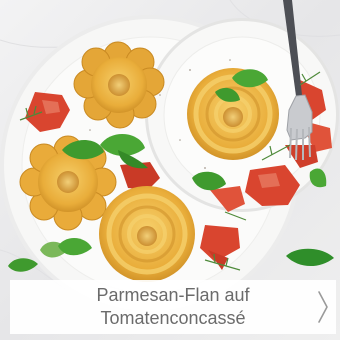  Describe the element at coordinates (323, 307) in the screenshot. I see `chevron-right-icon` at that location.